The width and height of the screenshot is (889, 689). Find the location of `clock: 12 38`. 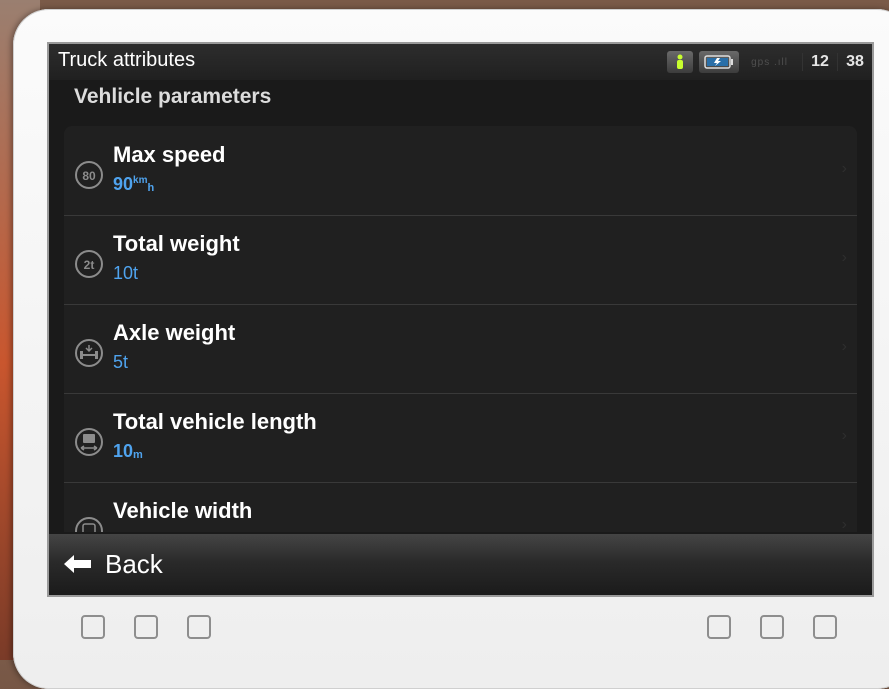

clock: 12 38 is located at coordinates (837, 62).